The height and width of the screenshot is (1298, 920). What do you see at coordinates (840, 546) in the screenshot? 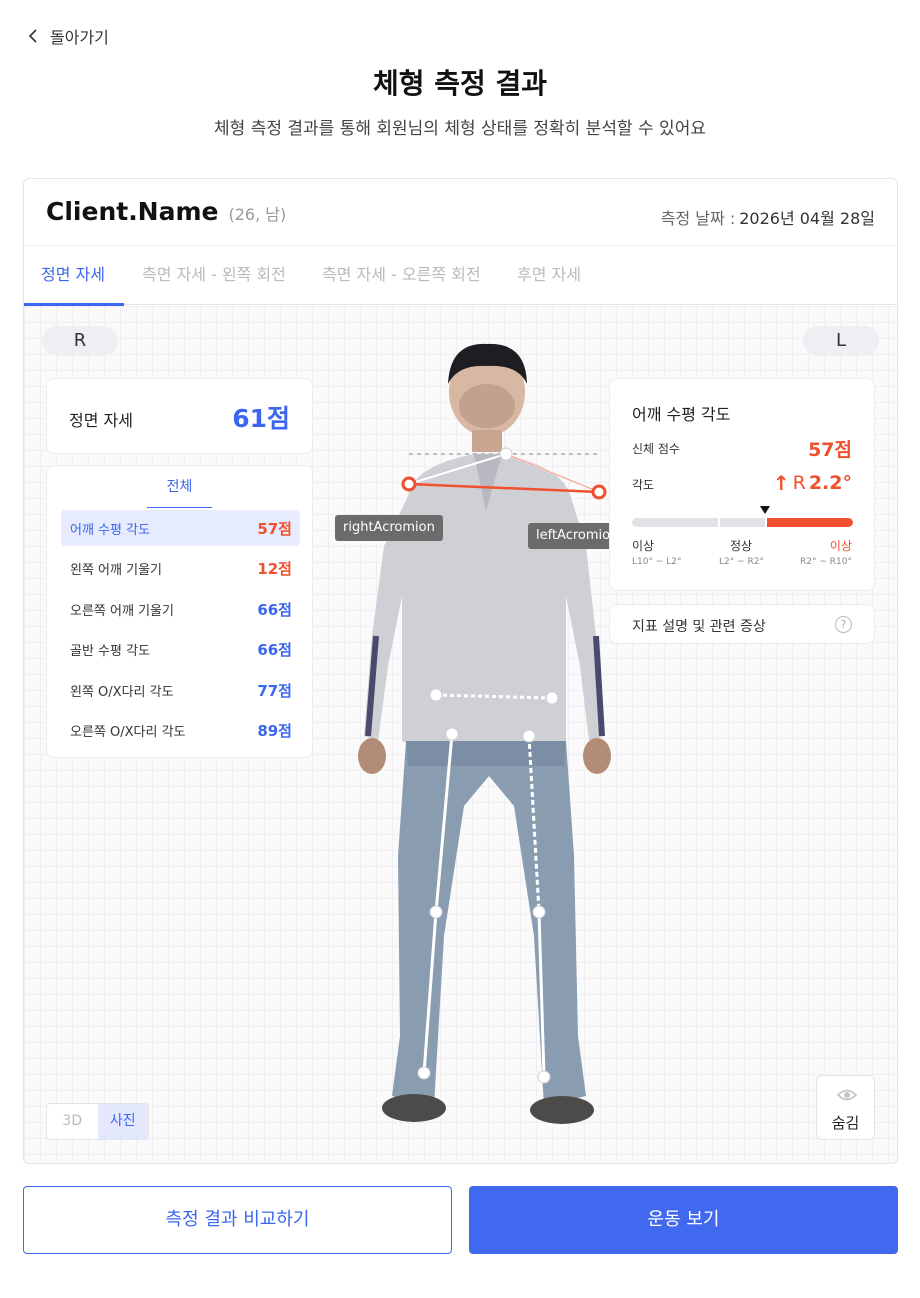
I see `scale-label-right: 이상` at bounding box center [840, 546].